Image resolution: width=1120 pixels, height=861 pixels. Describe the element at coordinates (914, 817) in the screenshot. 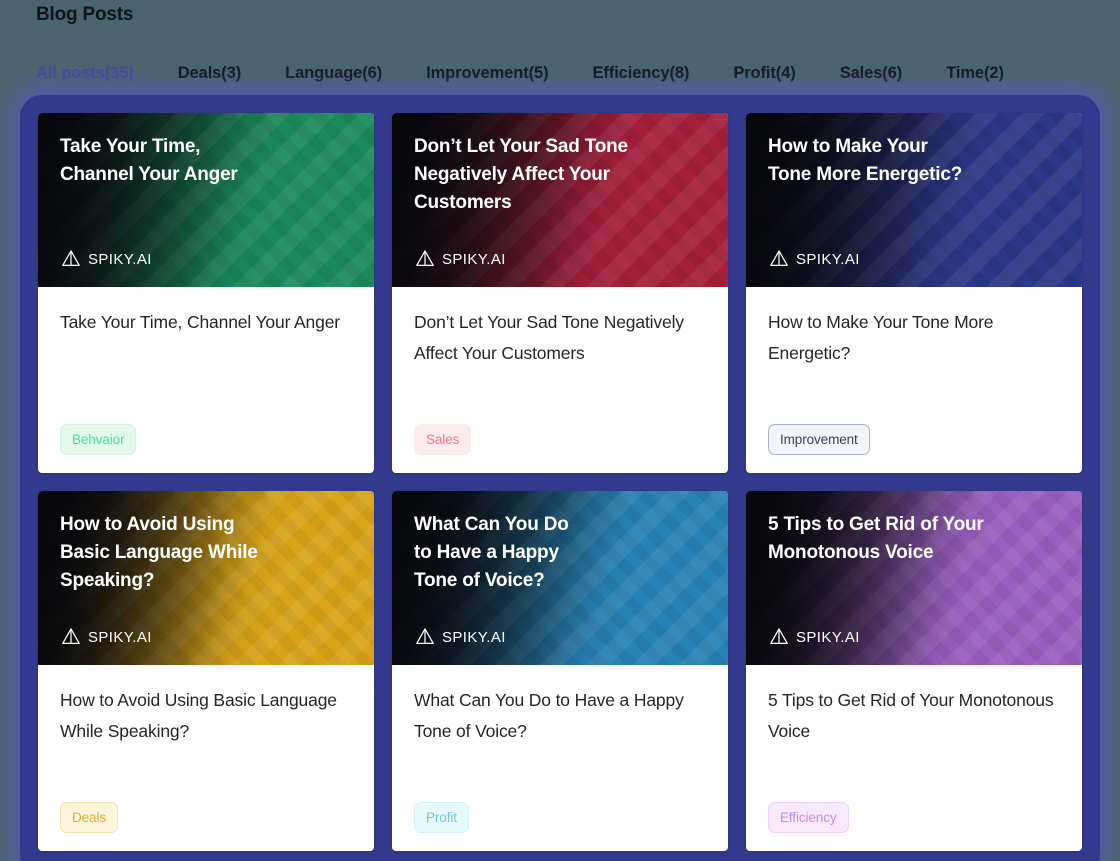

I see `card-tag-row: Efficiency` at that location.